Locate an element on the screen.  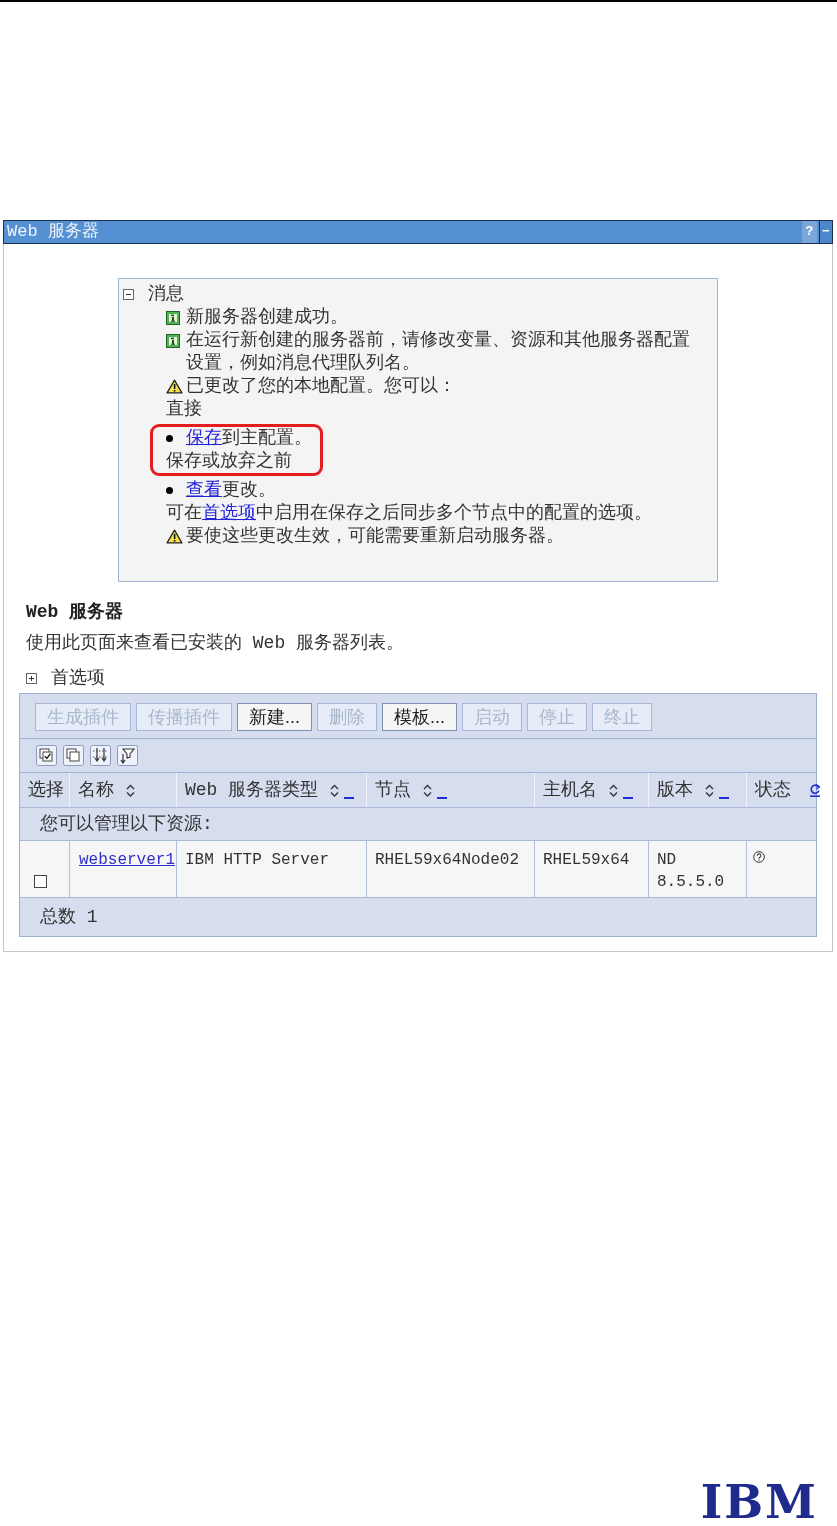
message-text: 保存或放弃之前 is located at coordinates (229, 461).